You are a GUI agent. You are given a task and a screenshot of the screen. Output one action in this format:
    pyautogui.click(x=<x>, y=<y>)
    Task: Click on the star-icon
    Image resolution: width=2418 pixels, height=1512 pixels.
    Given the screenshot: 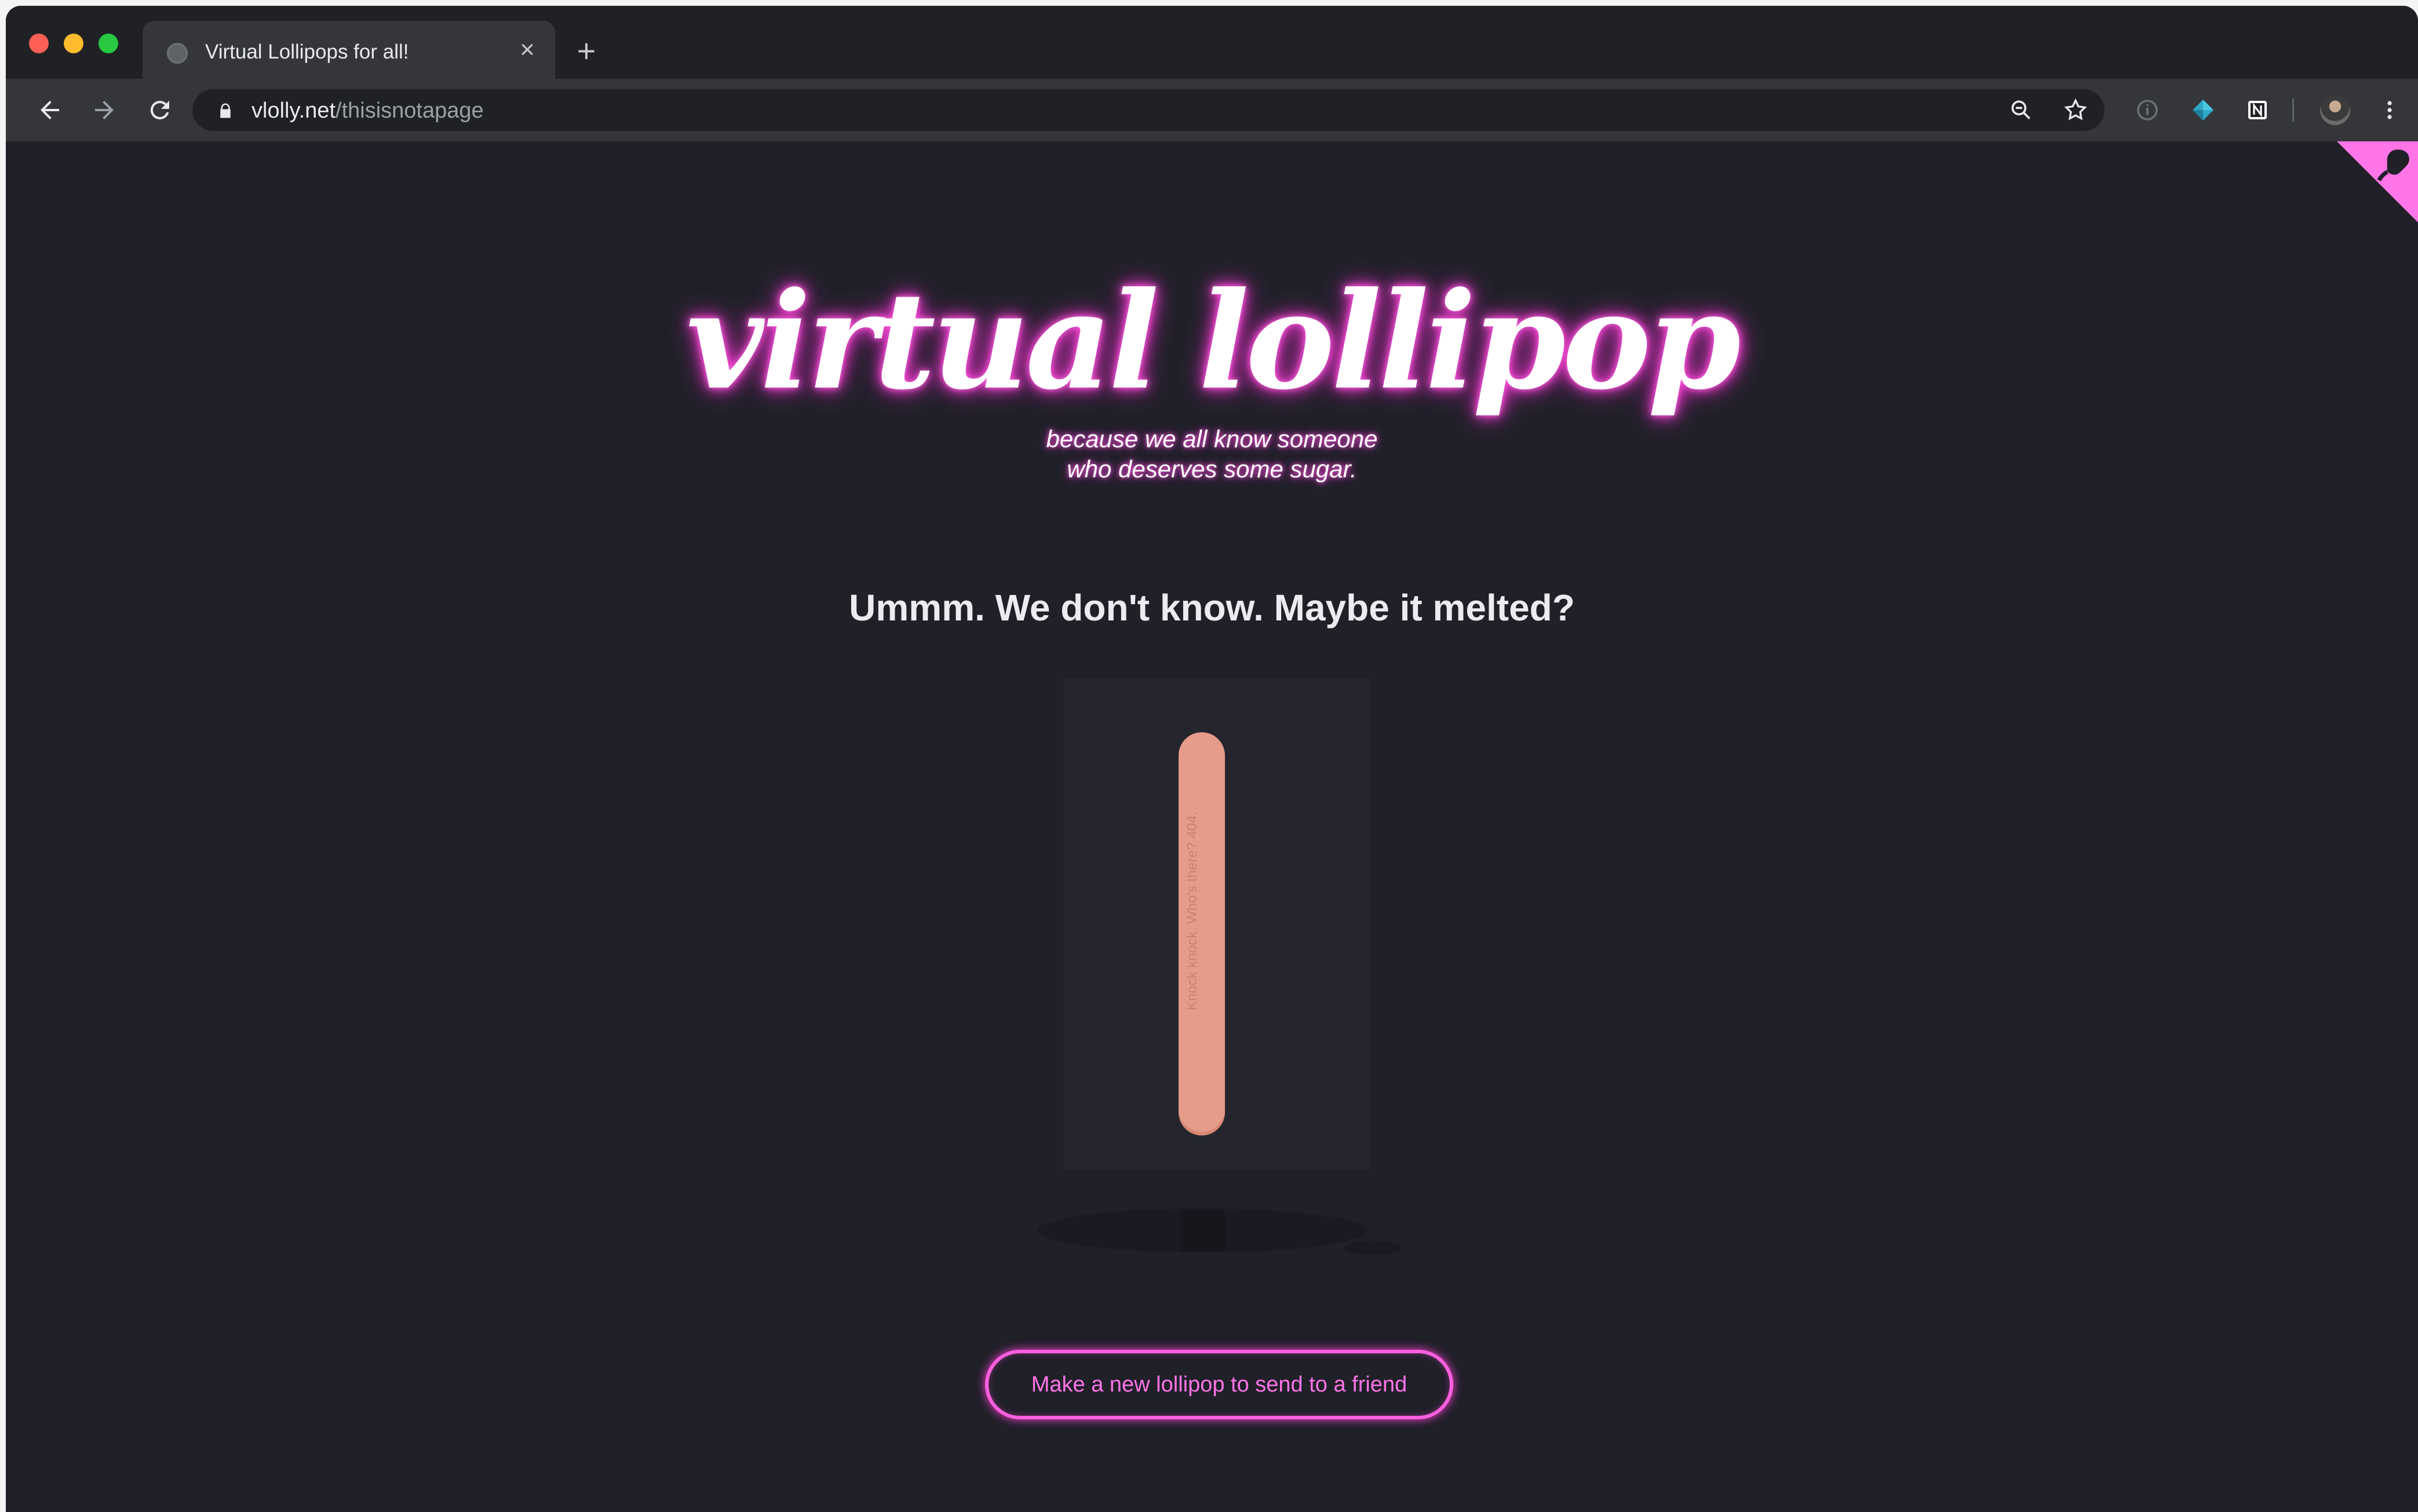 What is the action you would take?
    pyautogui.click(x=2075, y=110)
    